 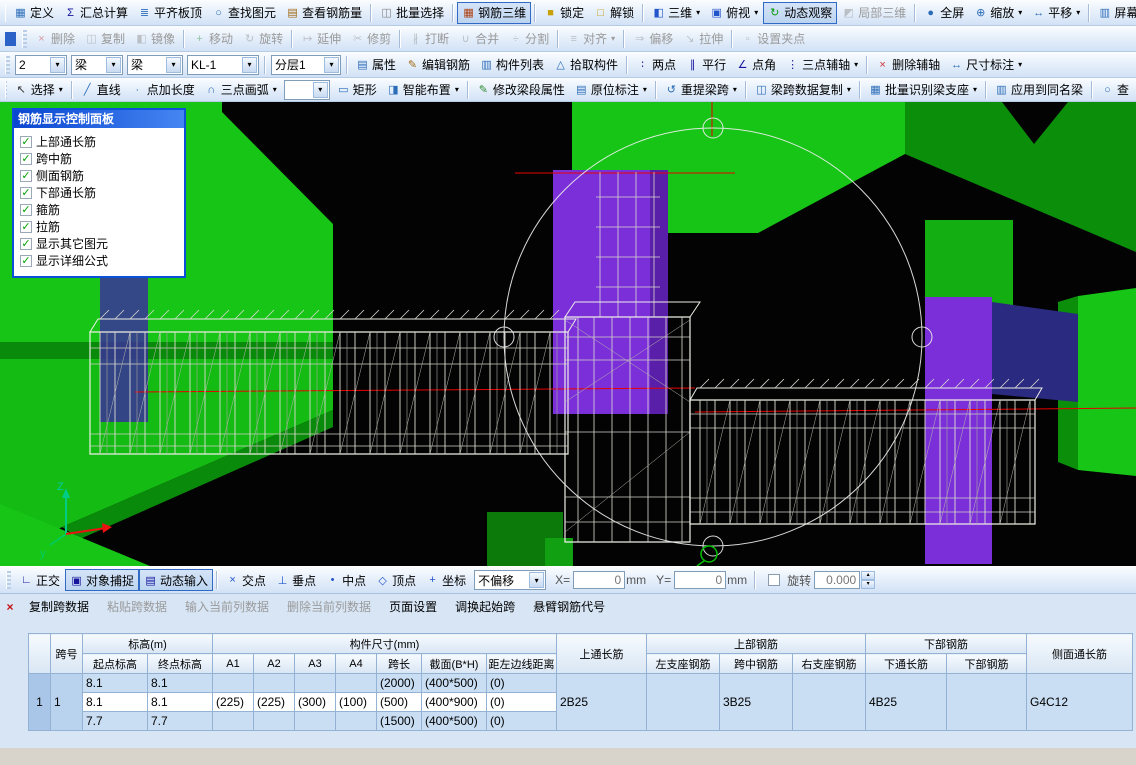 What do you see at coordinates (569, 606) in the screenshot?
I see `span-command-button: 悬臂钢筋代号` at bounding box center [569, 606].